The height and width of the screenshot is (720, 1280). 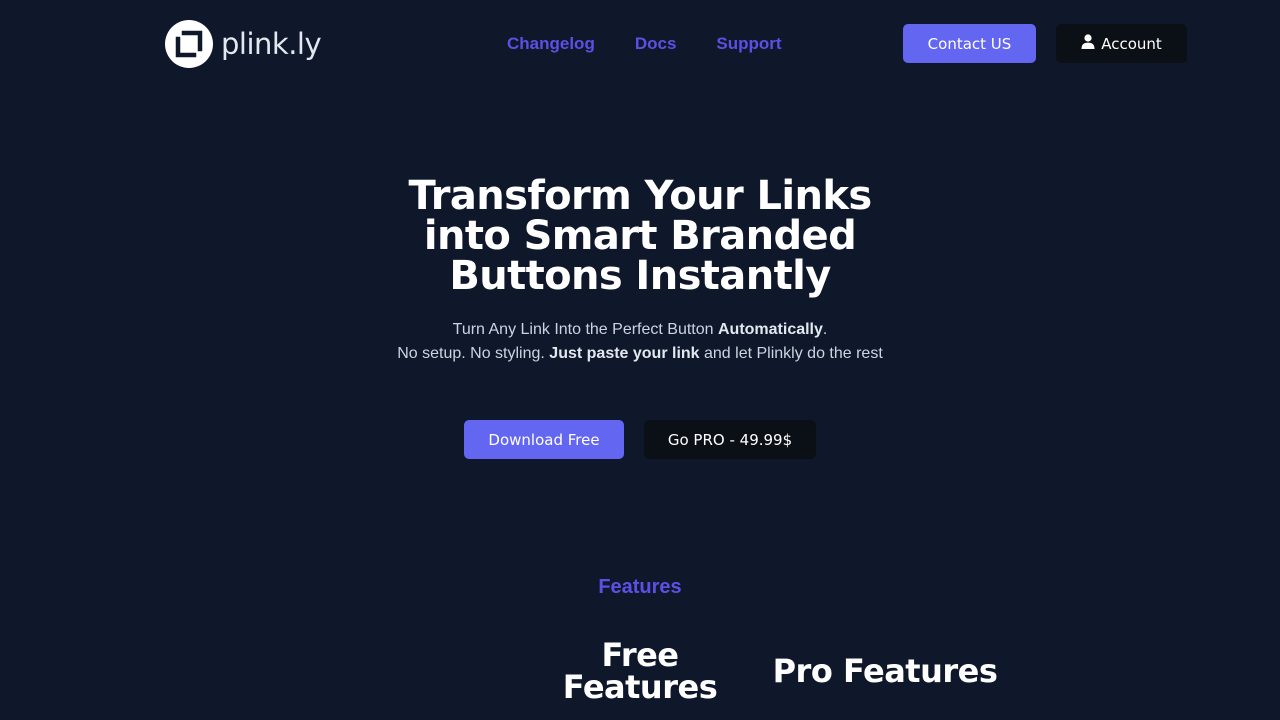 What do you see at coordinates (640, 587) in the screenshot?
I see `features-eyebrow: Features` at bounding box center [640, 587].